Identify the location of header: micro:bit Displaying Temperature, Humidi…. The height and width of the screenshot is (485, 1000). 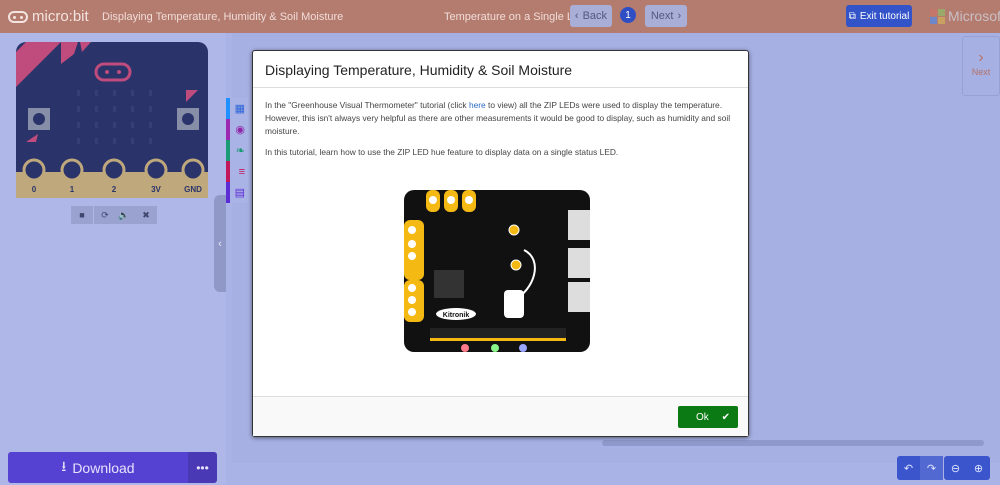
(500, 16).